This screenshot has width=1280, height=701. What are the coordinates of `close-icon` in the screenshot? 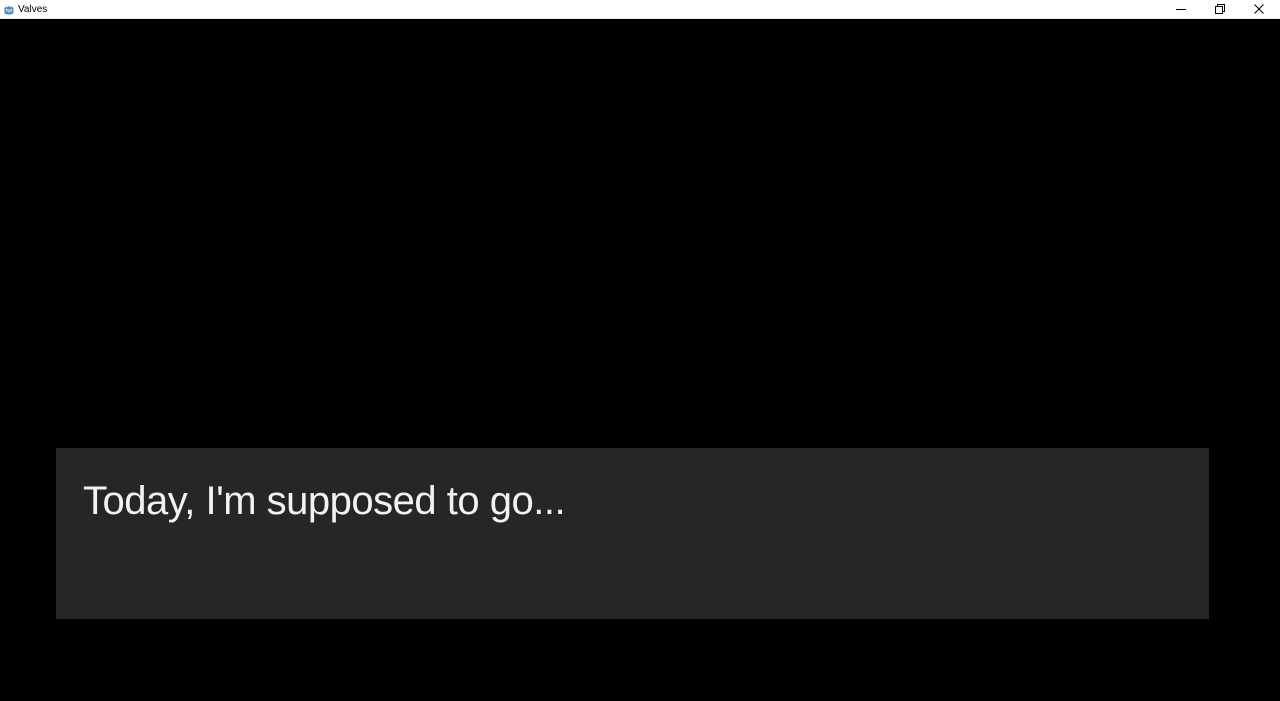 It's located at (1258, 9).